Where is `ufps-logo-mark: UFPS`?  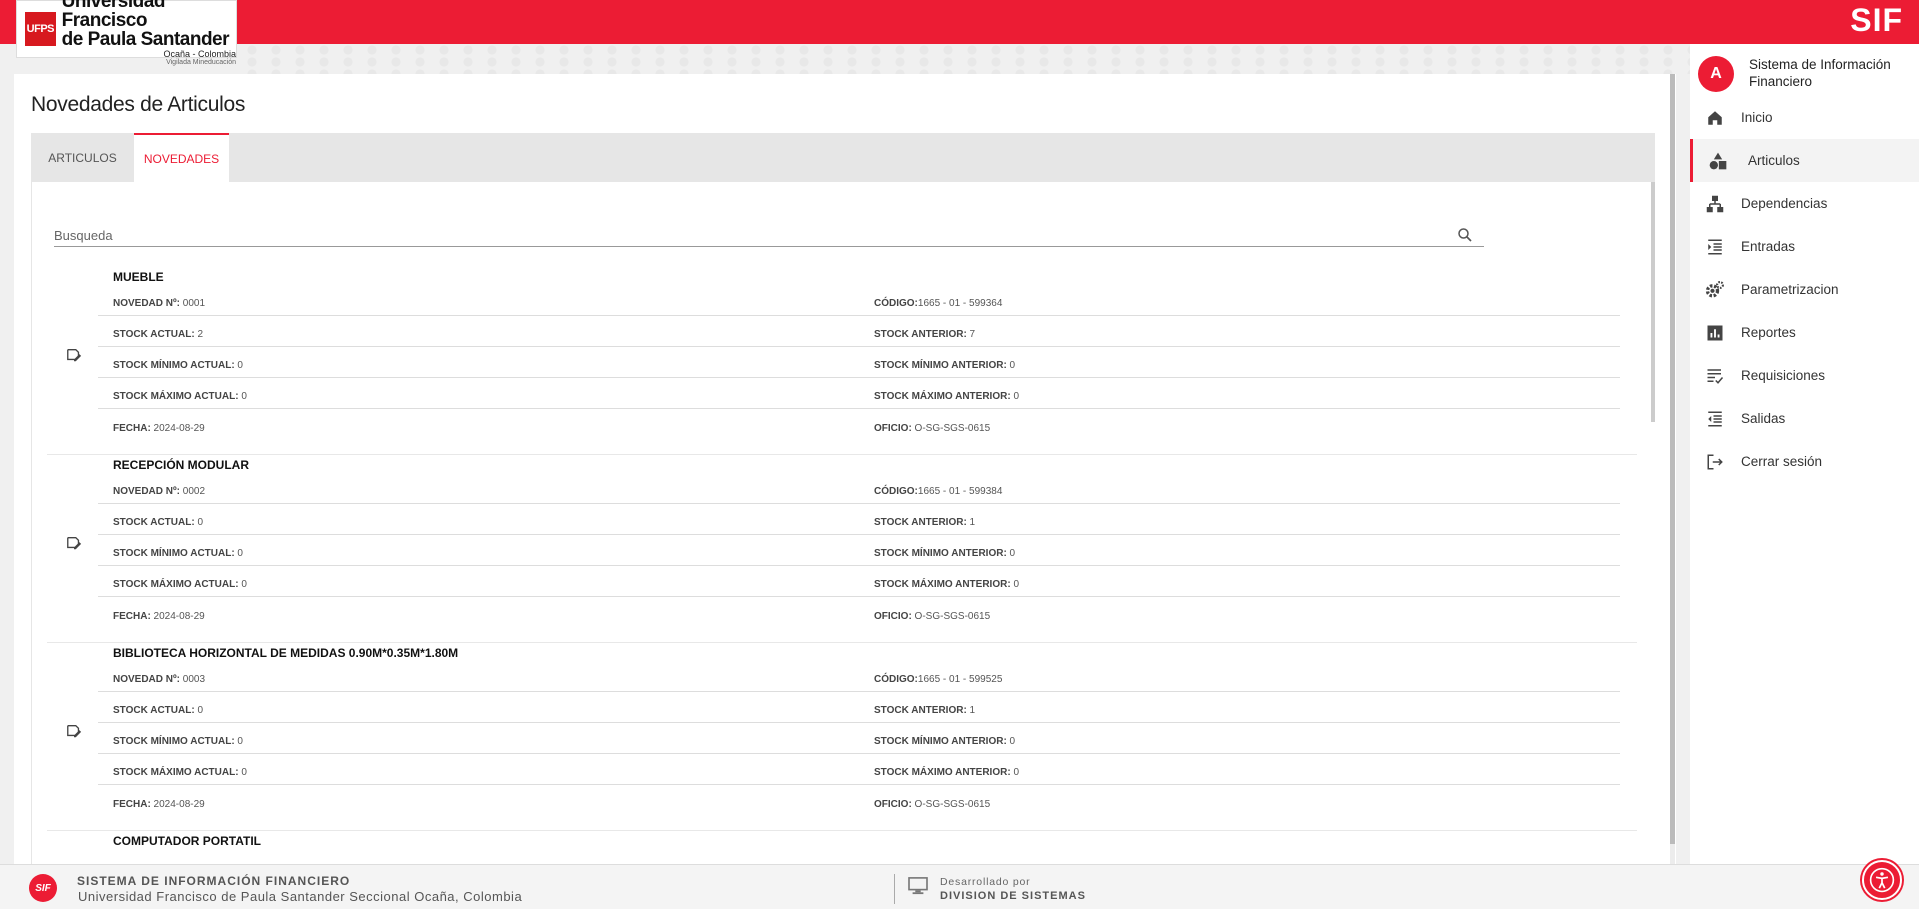 ufps-logo-mark: UFPS is located at coordinates (40, 29).